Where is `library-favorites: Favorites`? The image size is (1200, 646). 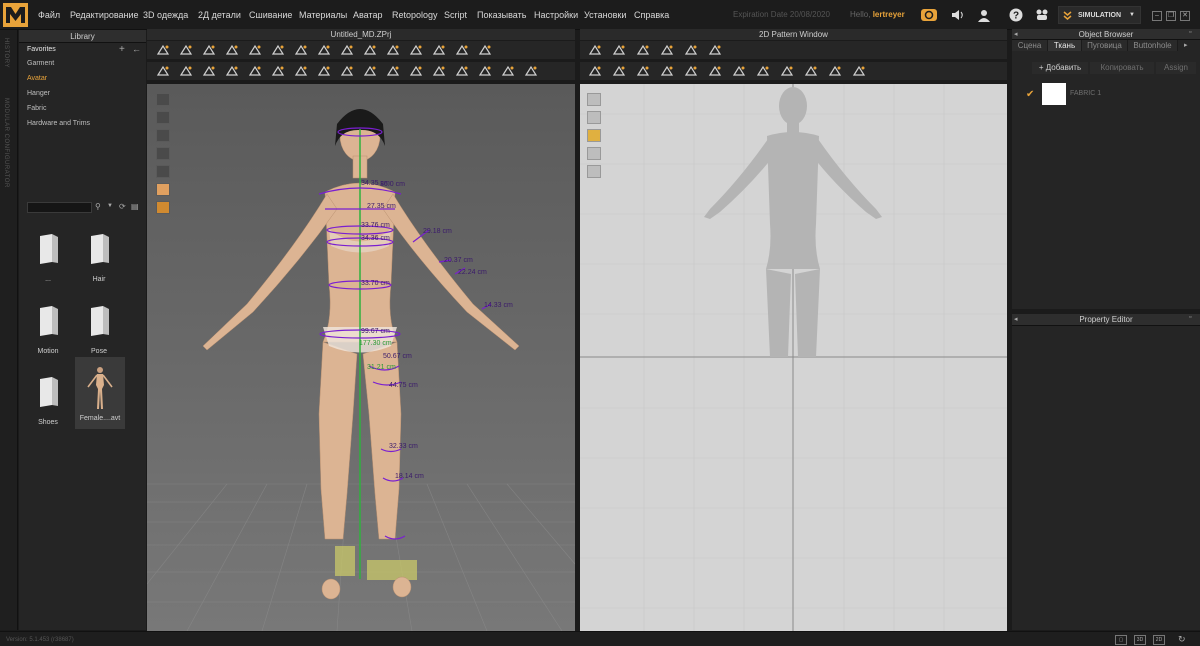
library-favorites: Favorites is located at coordinates (41, 49).